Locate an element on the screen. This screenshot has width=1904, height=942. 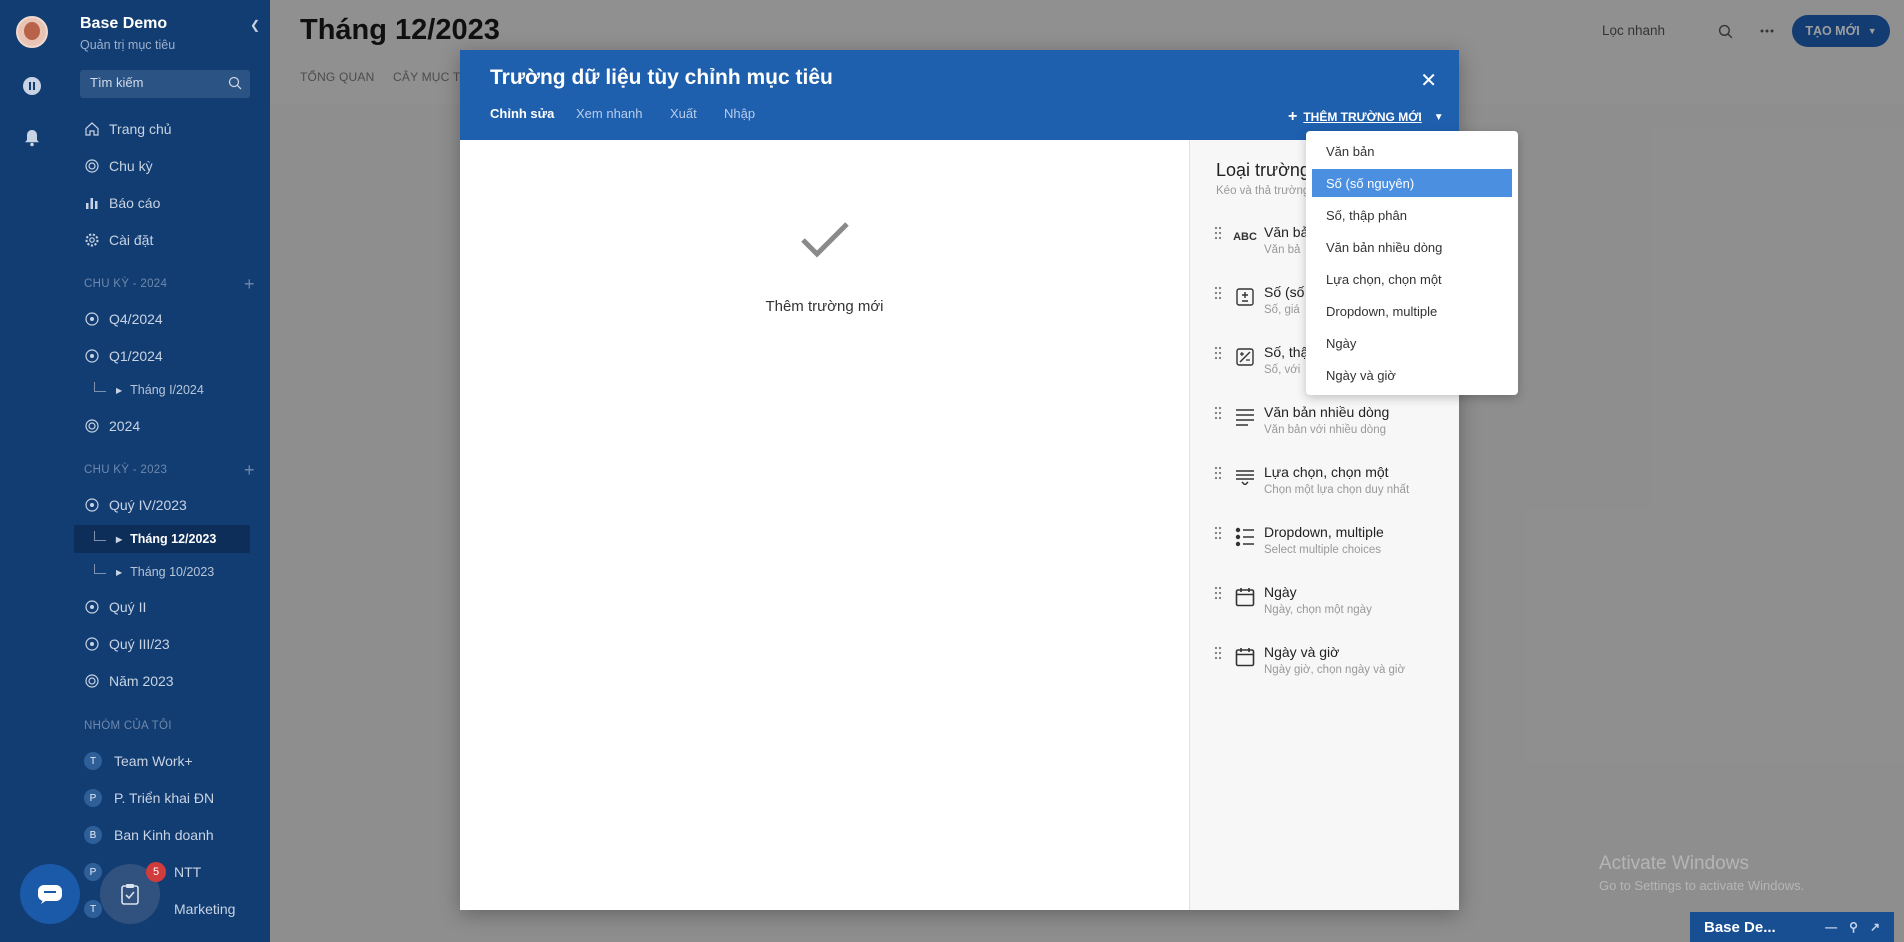
sidebar-item-cycles: Chu kỳ is located at coordinates (162, 166).